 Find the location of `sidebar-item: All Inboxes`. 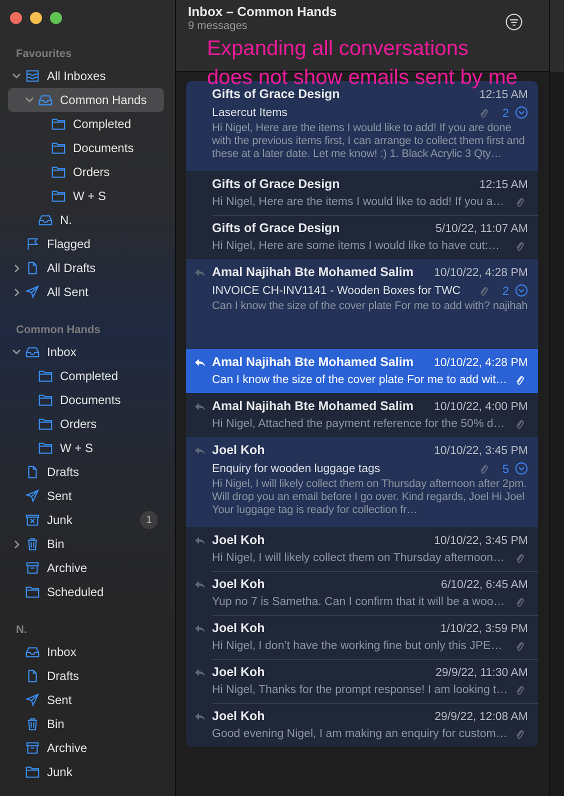

sidebar-item: All Inboxes is located at coordinates (86, 76).